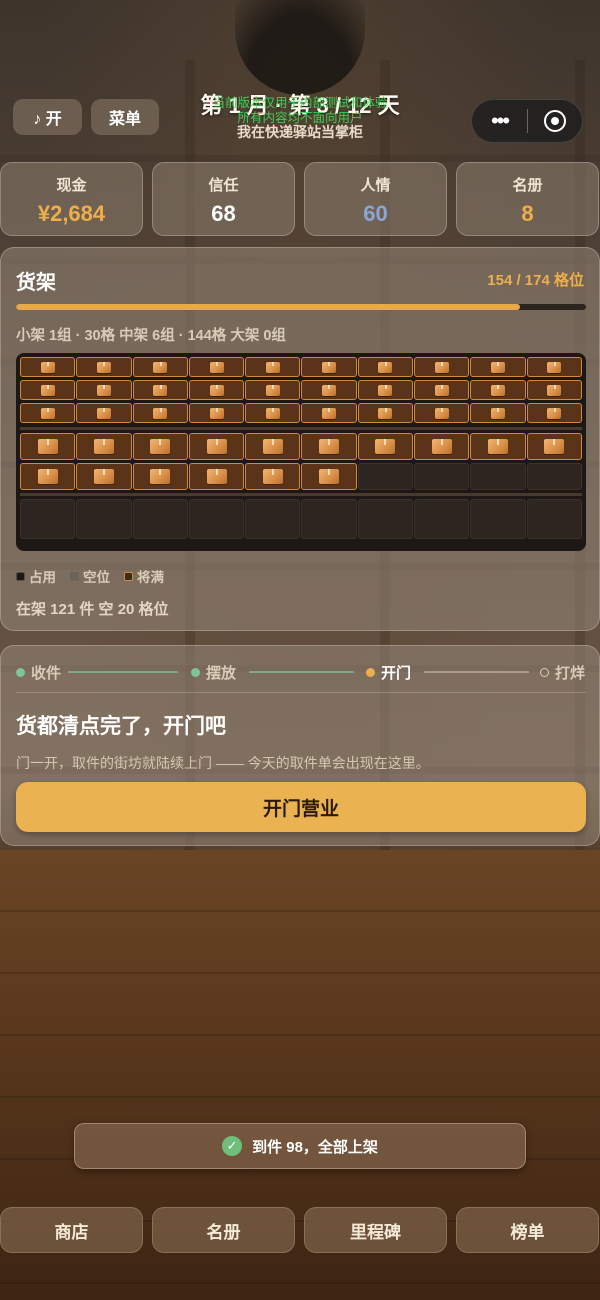 Image resolution: width=600 pixels, height=1300 pixels. What do you see at coordinates (527, 213) in the screenshot?
I see `stat-value: 8` at bounding box center [527, 213].